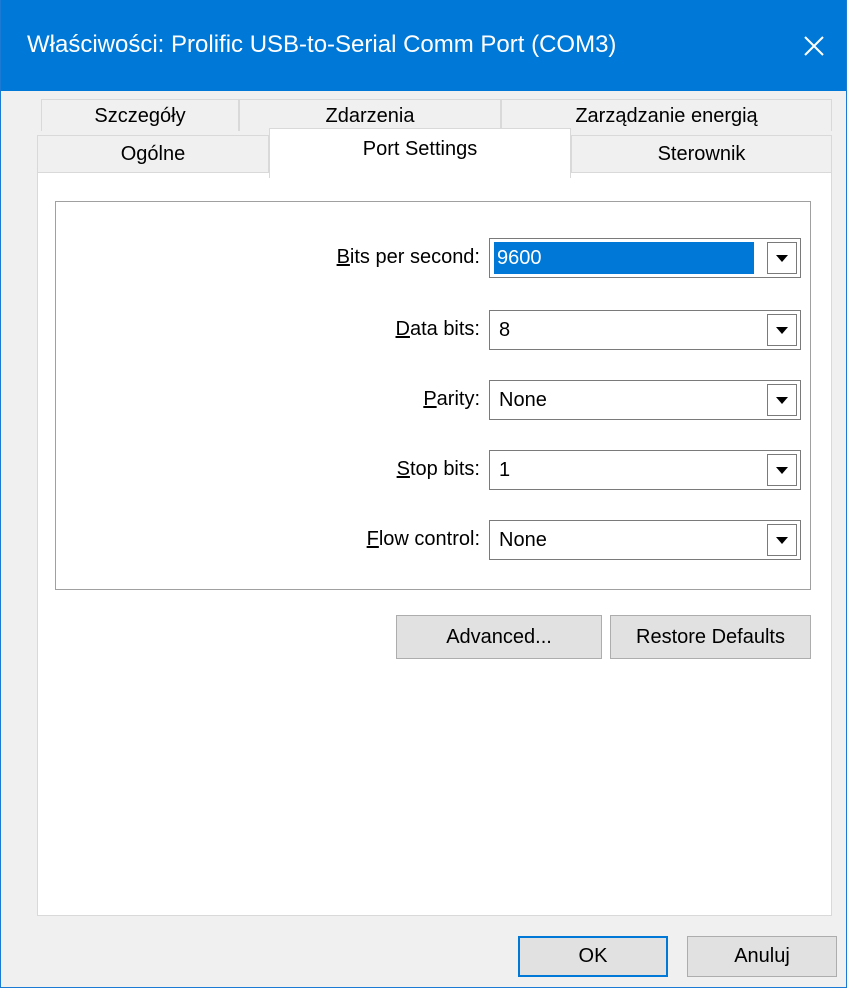 Image resolution: width=847 pixels, height=988 pixels. What do you see at coordinates (140, 115) in the screenshot?
I see `tab-szczegoly: Szczegóły` at bounding box center [140, 115].